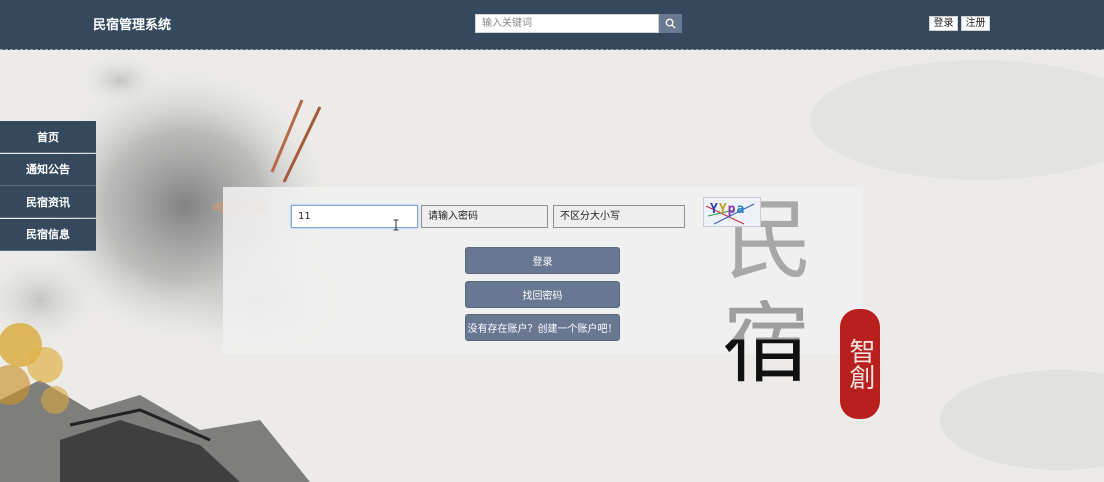 The width and height of the screenshot is (1104, 482). I want to click on captcha-field, so click(619, 216).